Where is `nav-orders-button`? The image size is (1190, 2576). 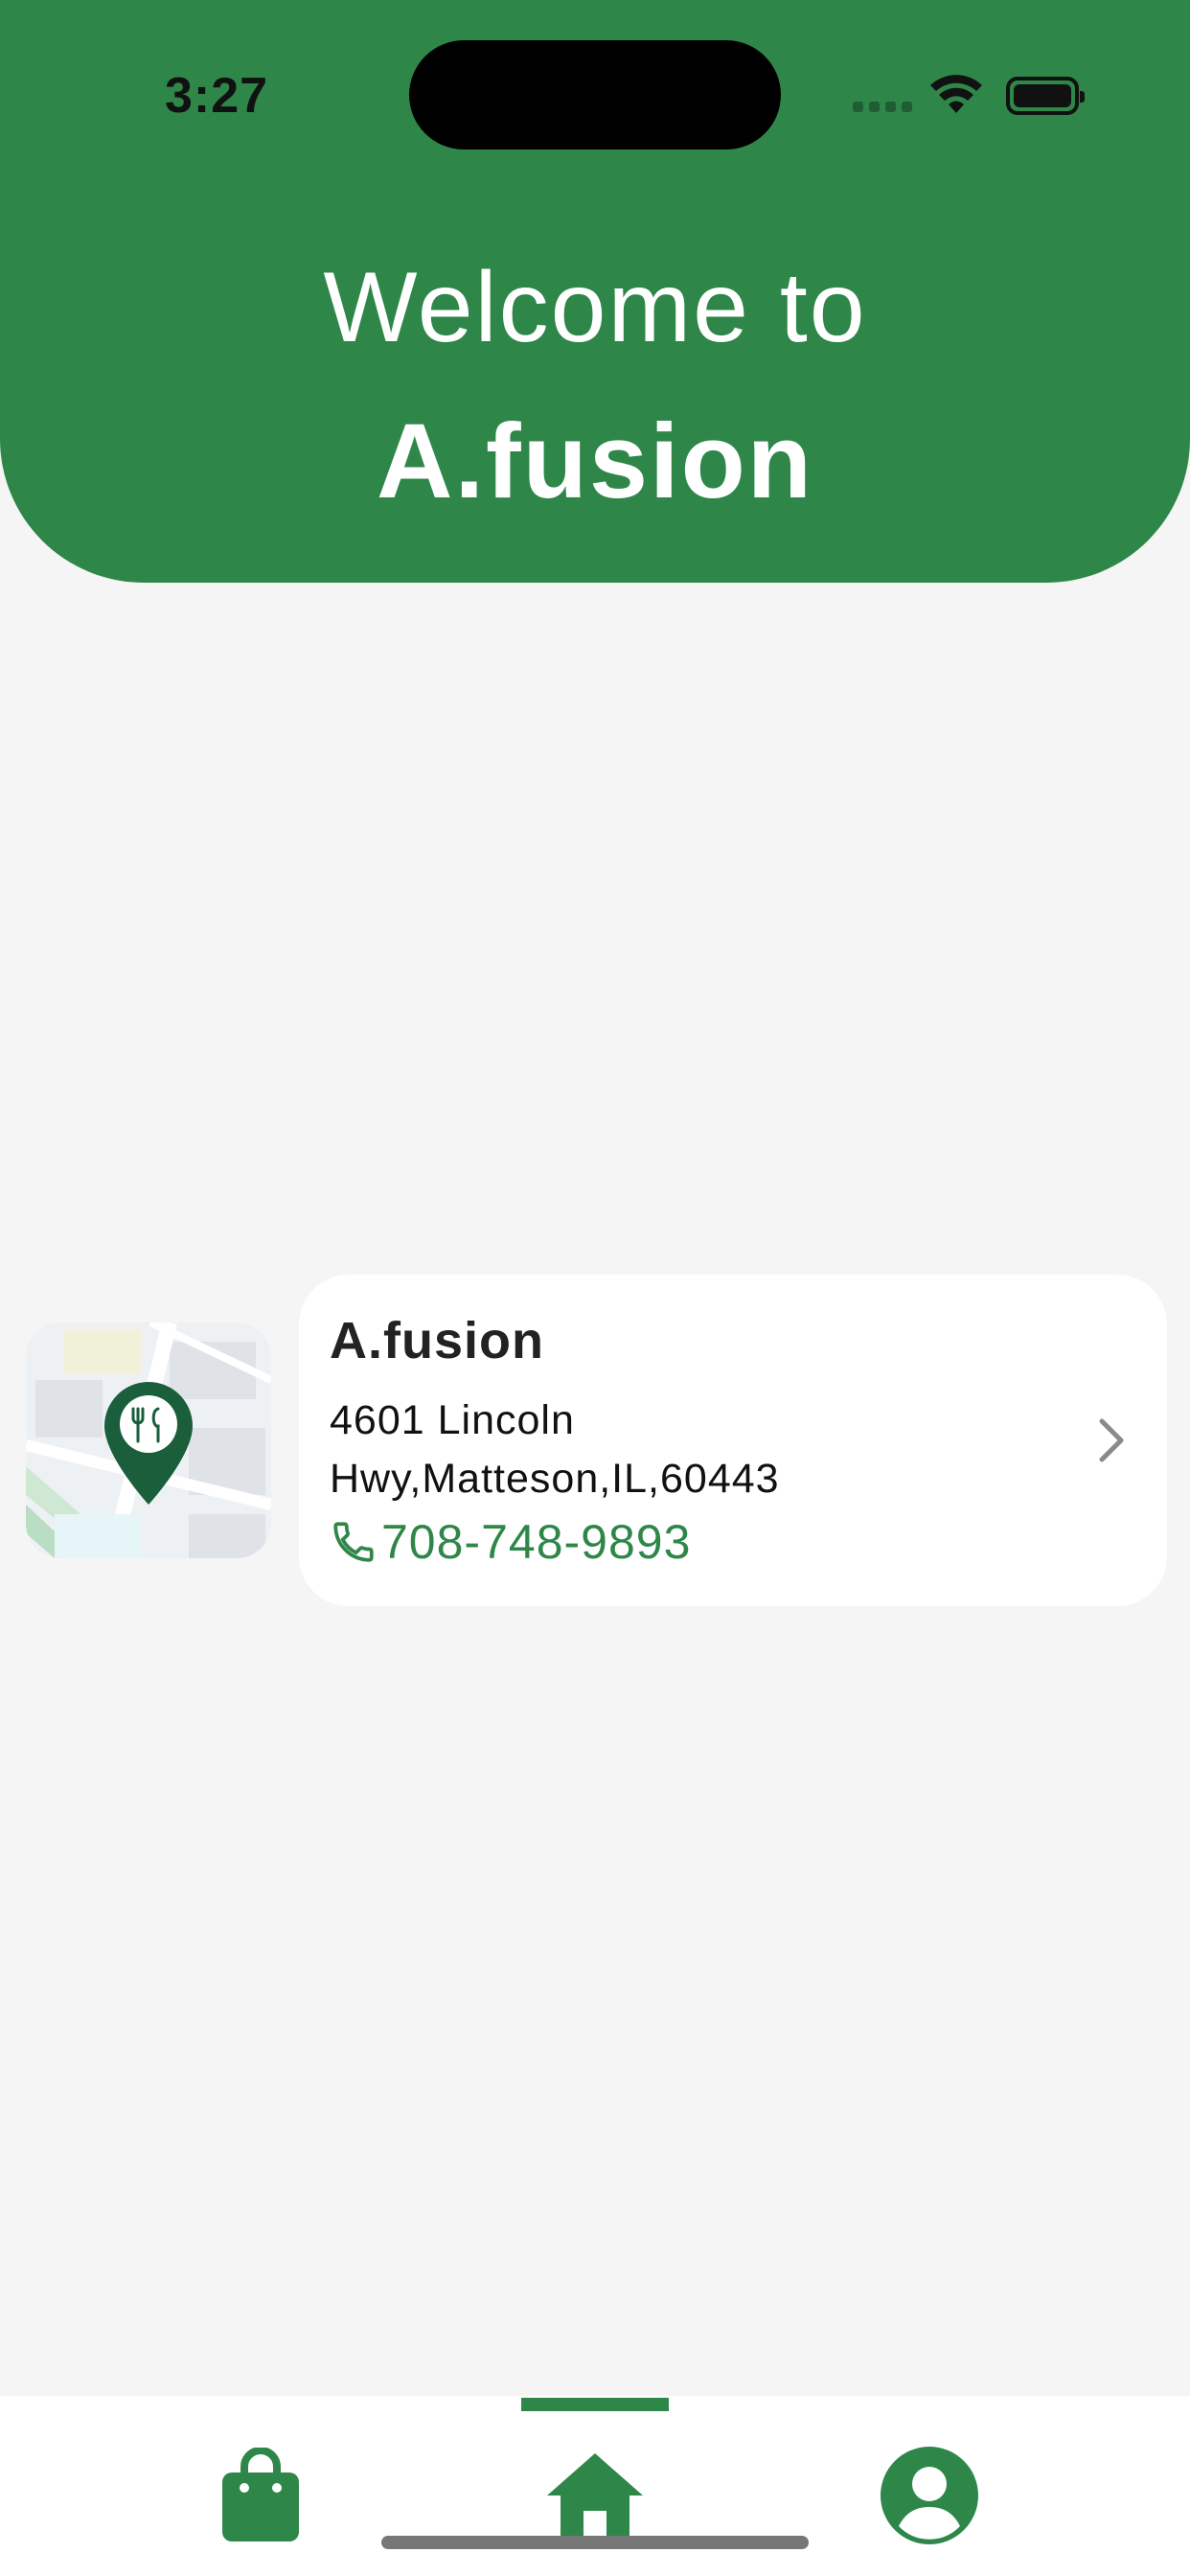 nav-orders-button is located at coordinates (261, 2495).